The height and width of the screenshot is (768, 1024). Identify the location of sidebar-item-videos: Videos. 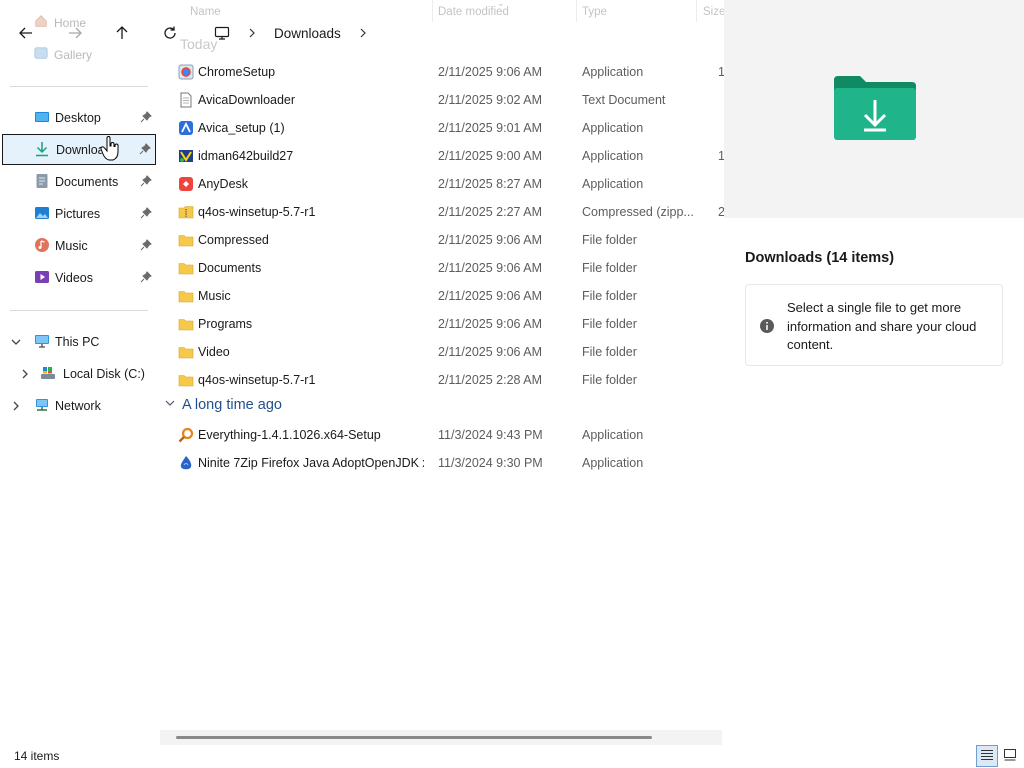
(79, 277).